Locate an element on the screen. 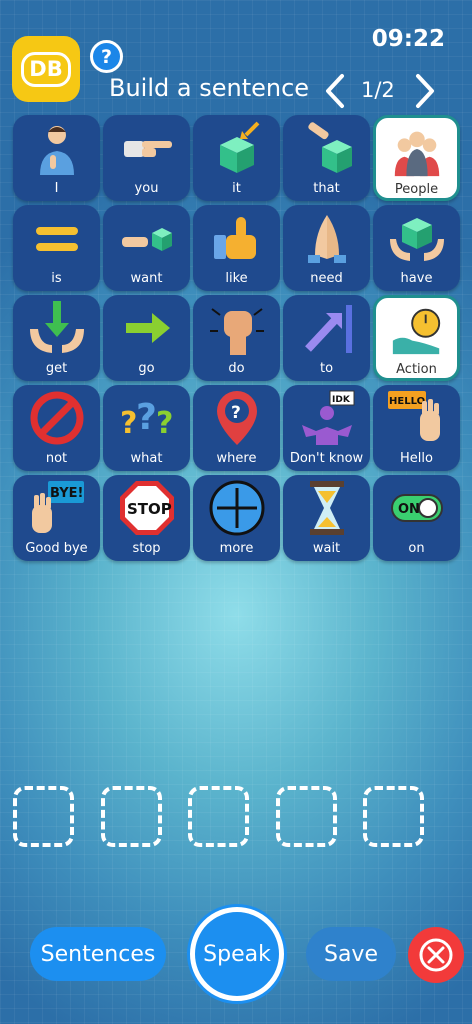 This screenshot has height=1024, width=472. tile-want: want is located at coordinates (146, 248).